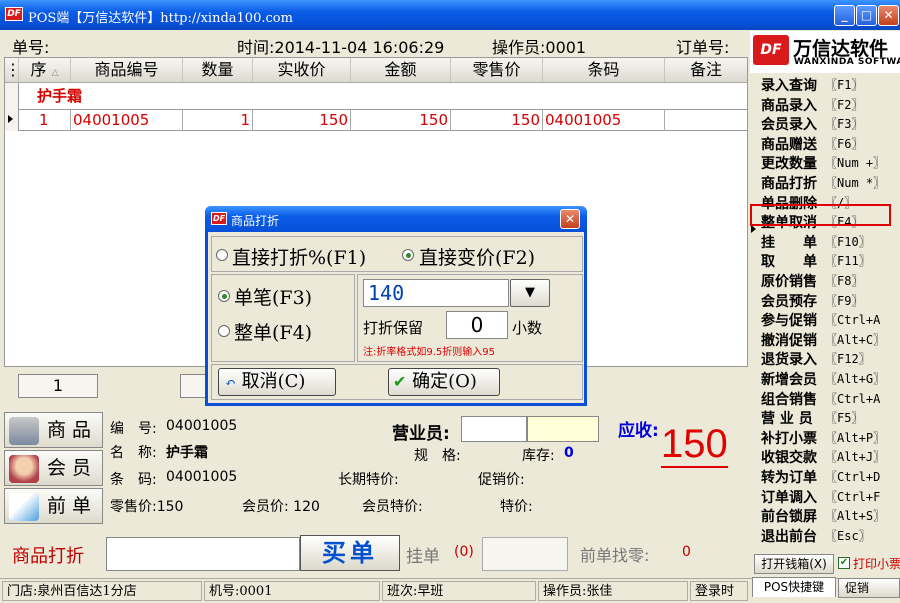  I want to click on shortcut-item: 商品录入 〖F2〗, so click(825, 105).